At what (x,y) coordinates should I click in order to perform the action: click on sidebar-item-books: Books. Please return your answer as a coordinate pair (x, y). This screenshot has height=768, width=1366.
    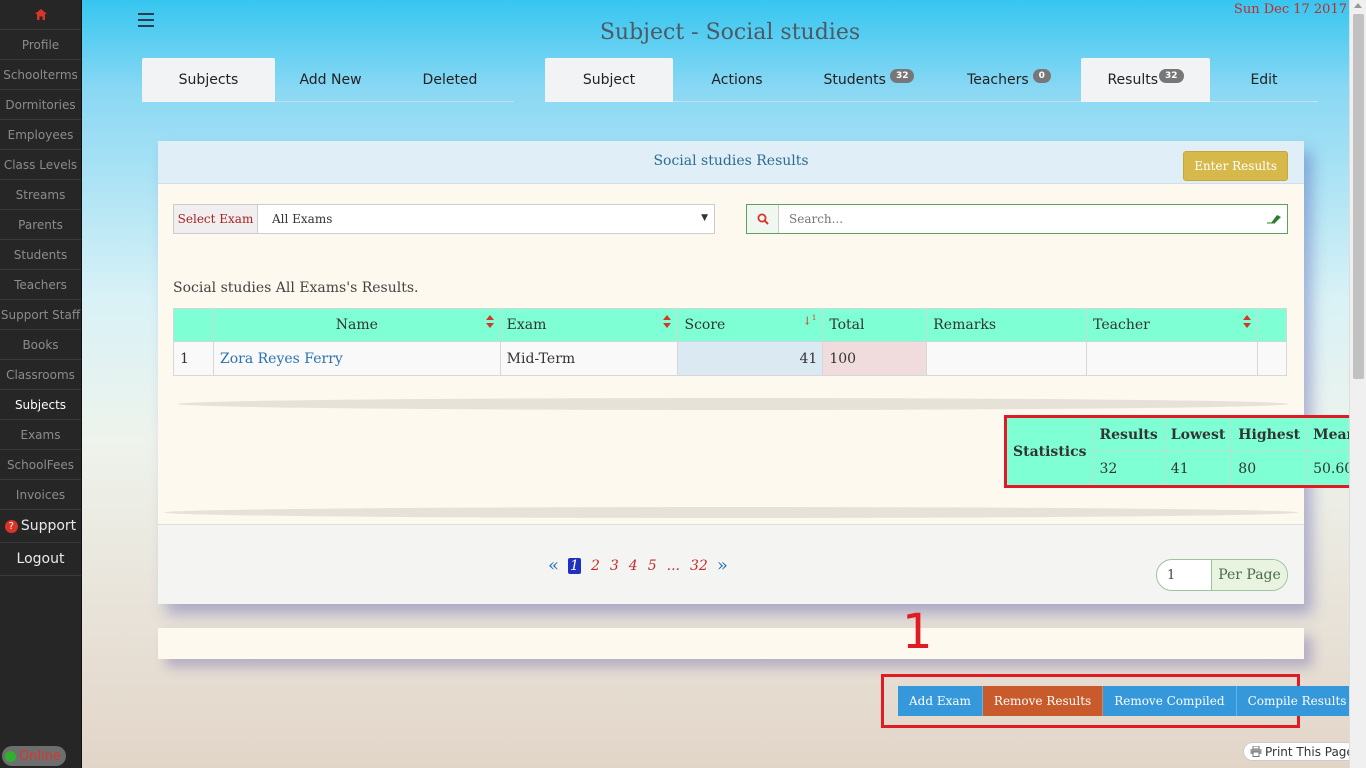
    Looking at the image, I should click on (40, 345).